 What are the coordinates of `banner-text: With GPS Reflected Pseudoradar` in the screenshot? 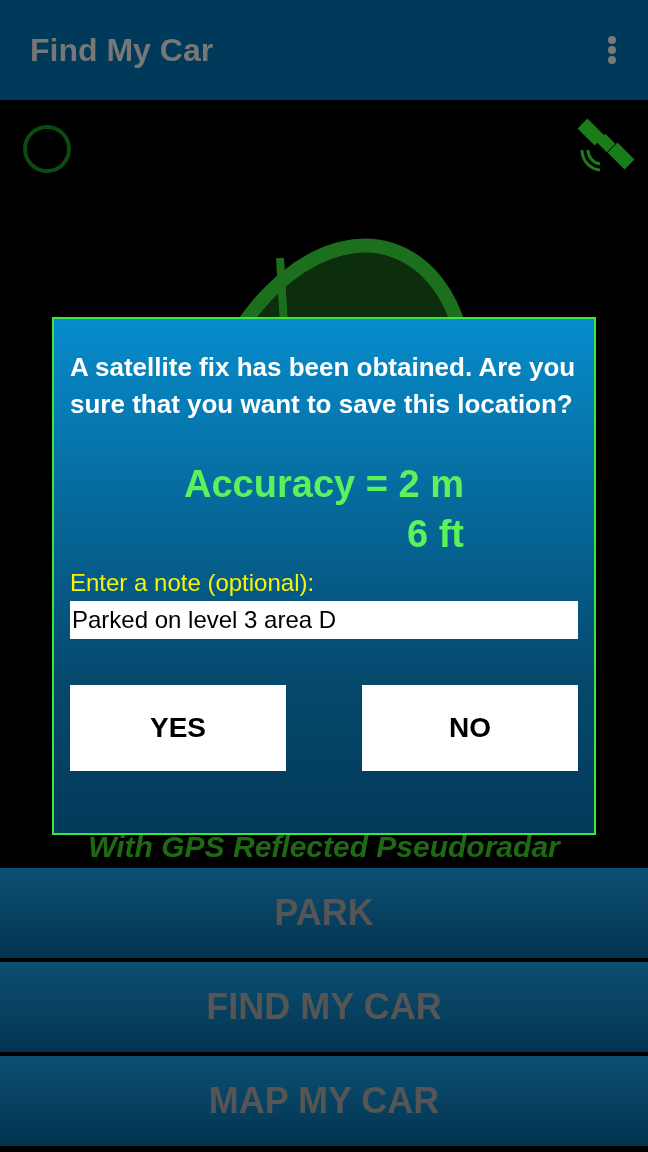 It's located at (324, 847).